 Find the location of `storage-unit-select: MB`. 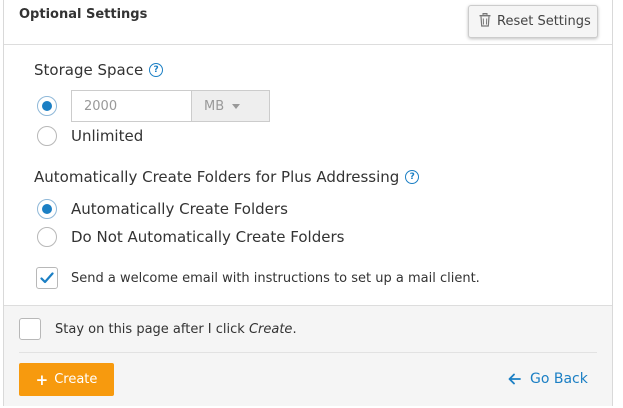

storage-unit-select: MB is located at coordinates (230, 106).